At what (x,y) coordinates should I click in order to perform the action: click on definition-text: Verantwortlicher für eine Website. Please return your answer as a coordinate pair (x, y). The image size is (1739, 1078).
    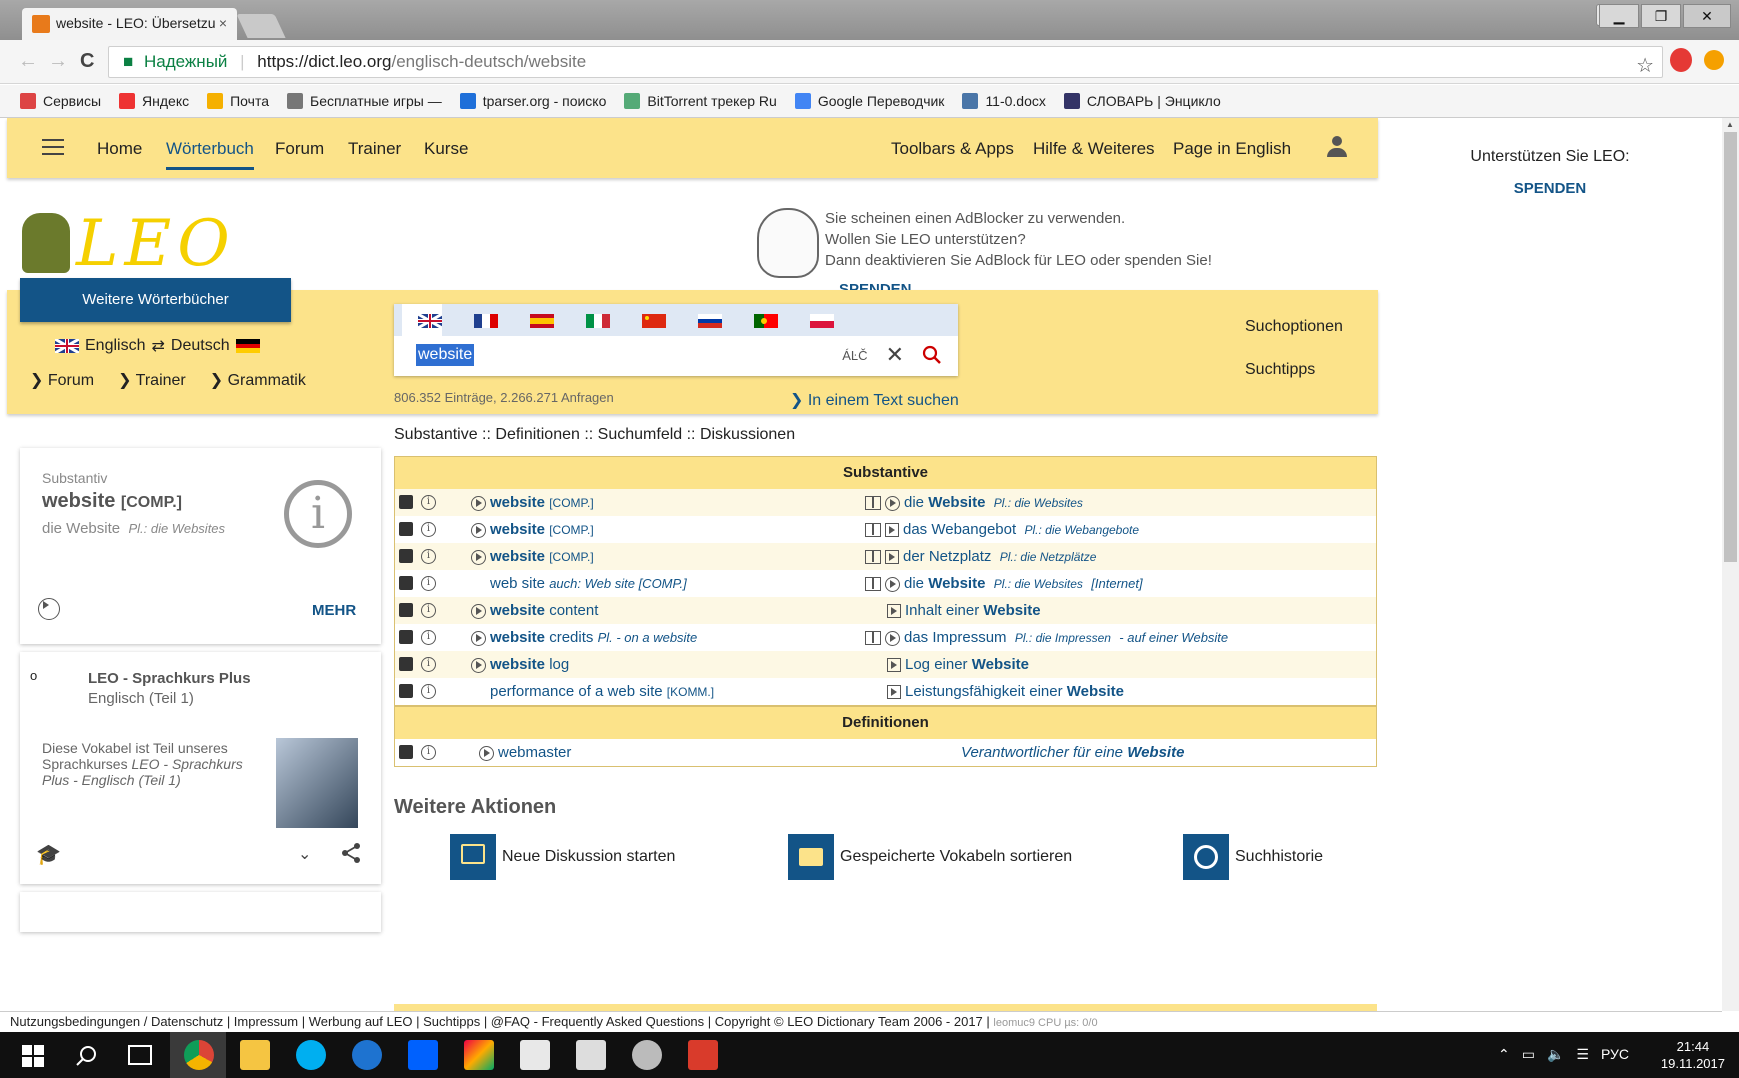
    Looking at the image, I should click on (1072, 752).